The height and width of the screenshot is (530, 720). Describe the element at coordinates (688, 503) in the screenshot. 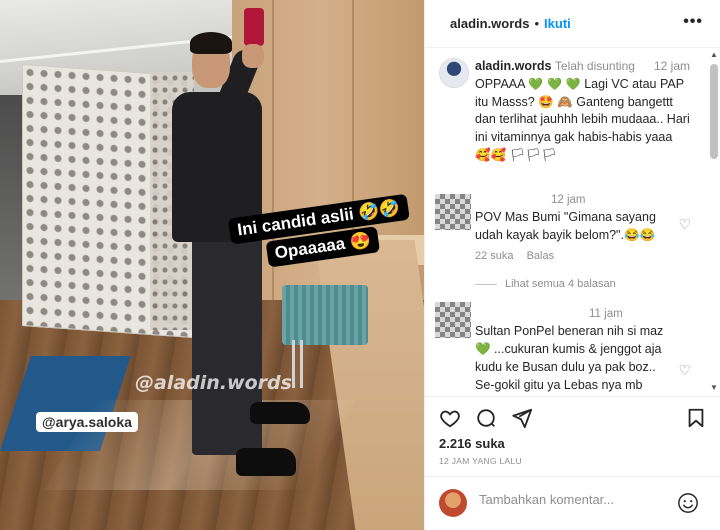

I see `smiley-icon` at that location.